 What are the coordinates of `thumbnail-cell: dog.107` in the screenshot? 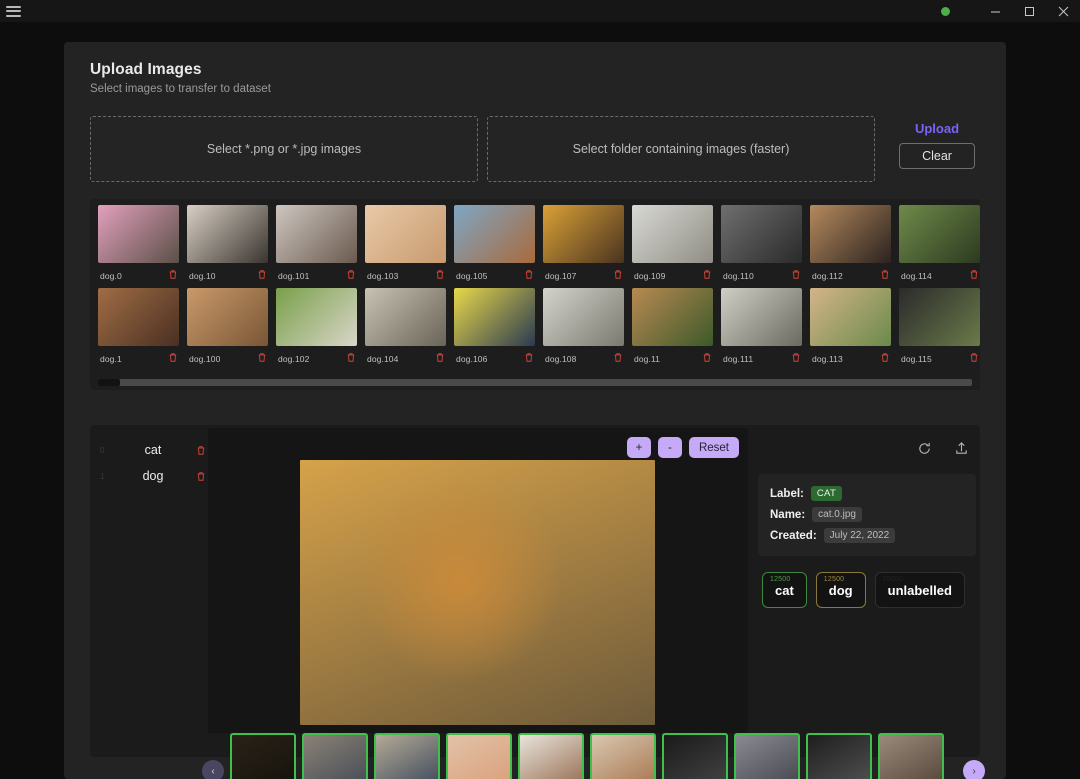 It's located at (583, 246).